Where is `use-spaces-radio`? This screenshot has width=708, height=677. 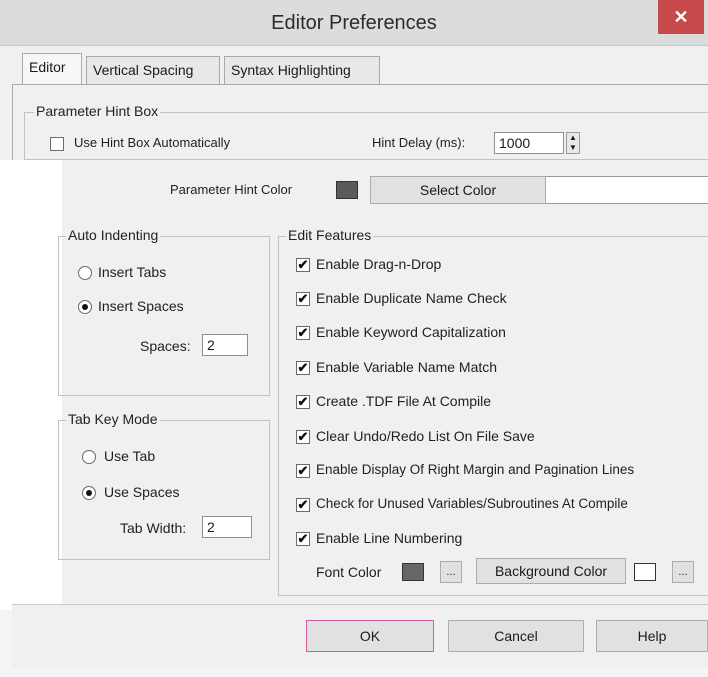 use-spaces-radio is located at coordinates (89, 493).